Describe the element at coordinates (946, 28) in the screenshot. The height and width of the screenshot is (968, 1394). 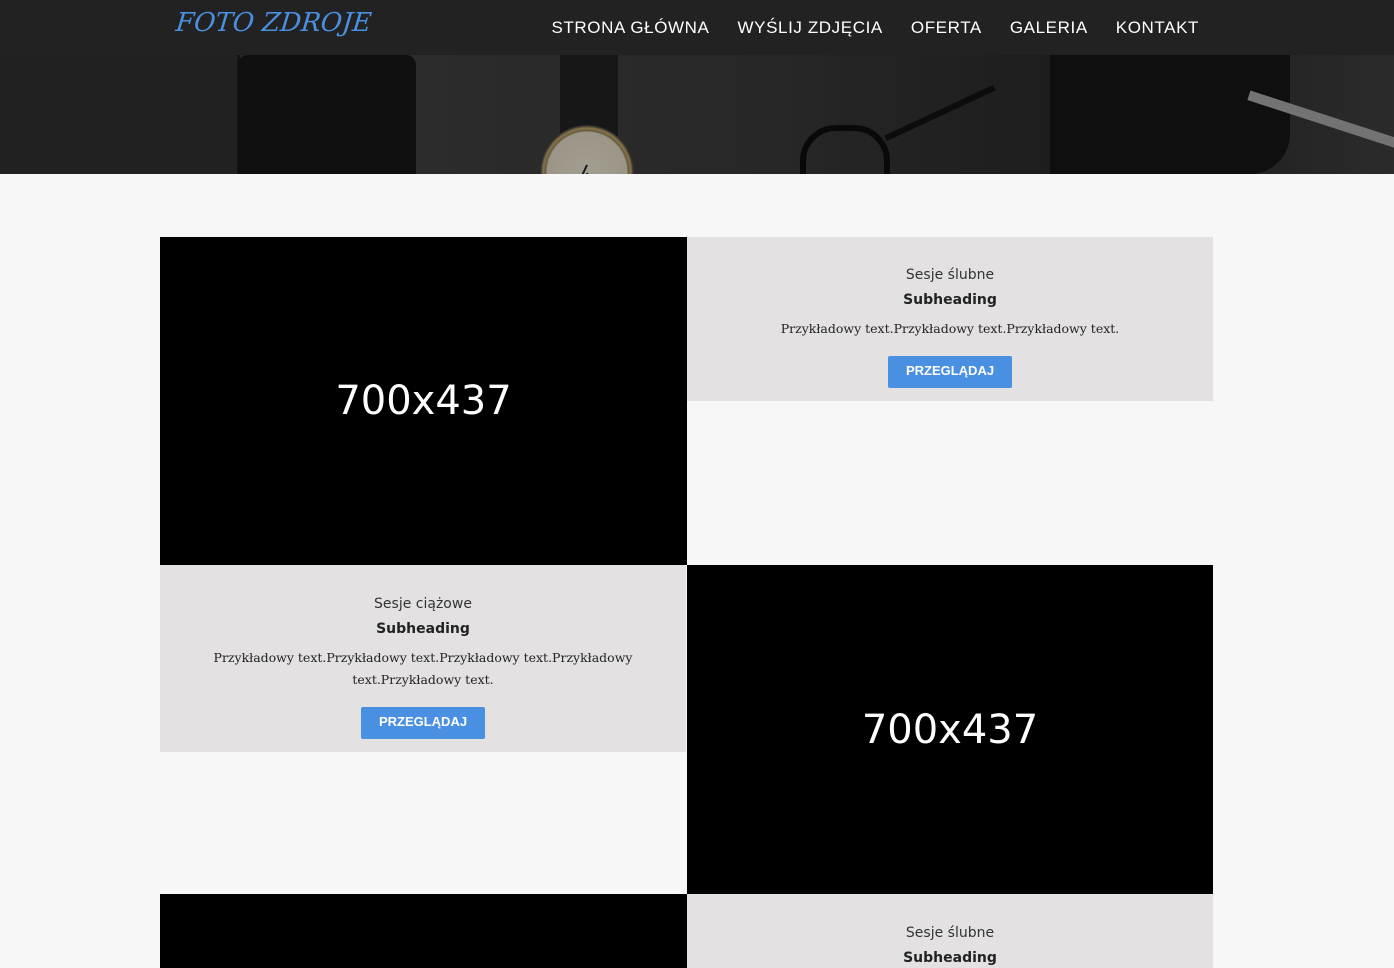
I see `nav-offer: OFERTA` at that location.